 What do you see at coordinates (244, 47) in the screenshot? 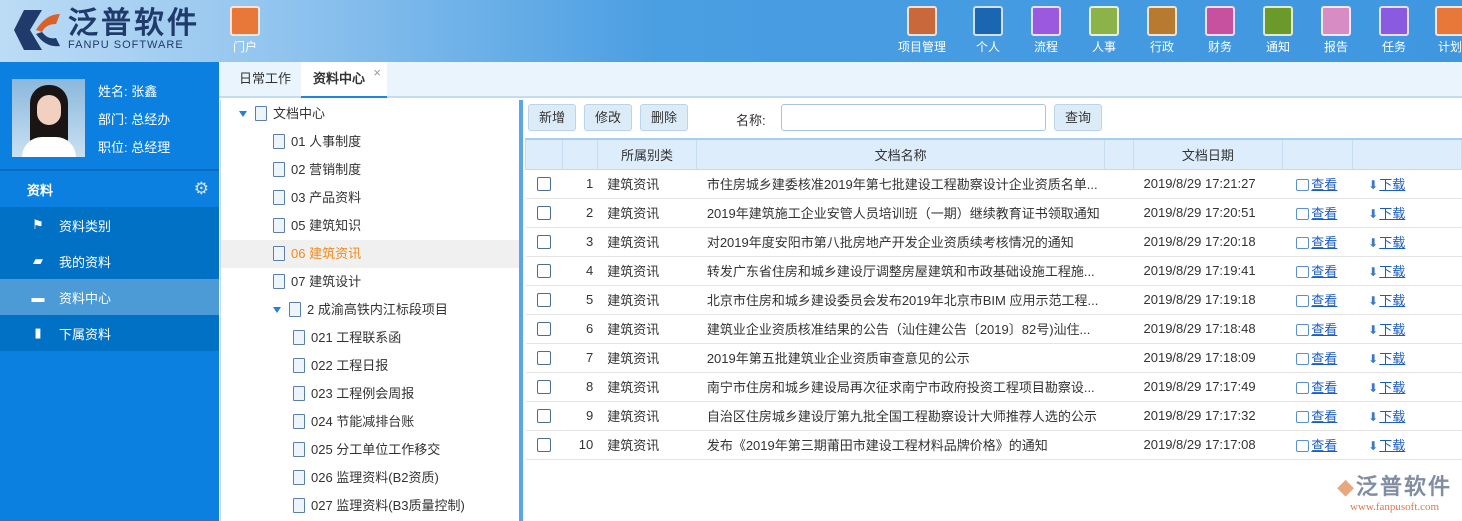
I see `nav-label: 门户` at bounding box center [244, 47].